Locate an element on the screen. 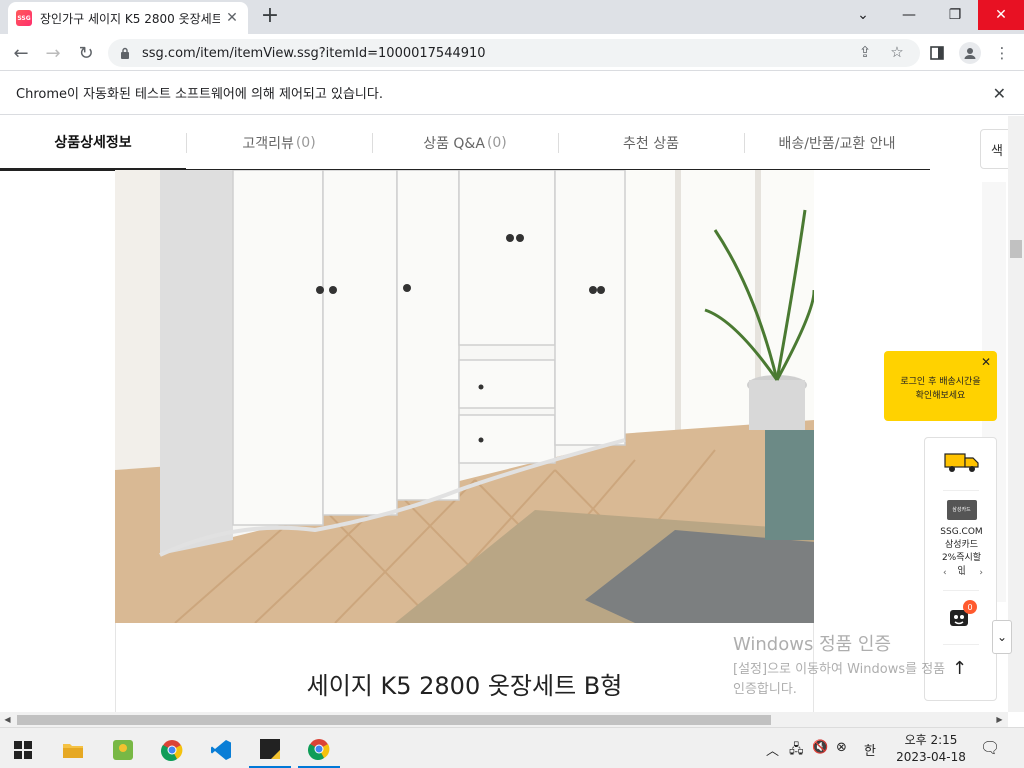 The image size is (1024, 768). clock-time: 오후 2:15 is located at coordinates (931, 740).